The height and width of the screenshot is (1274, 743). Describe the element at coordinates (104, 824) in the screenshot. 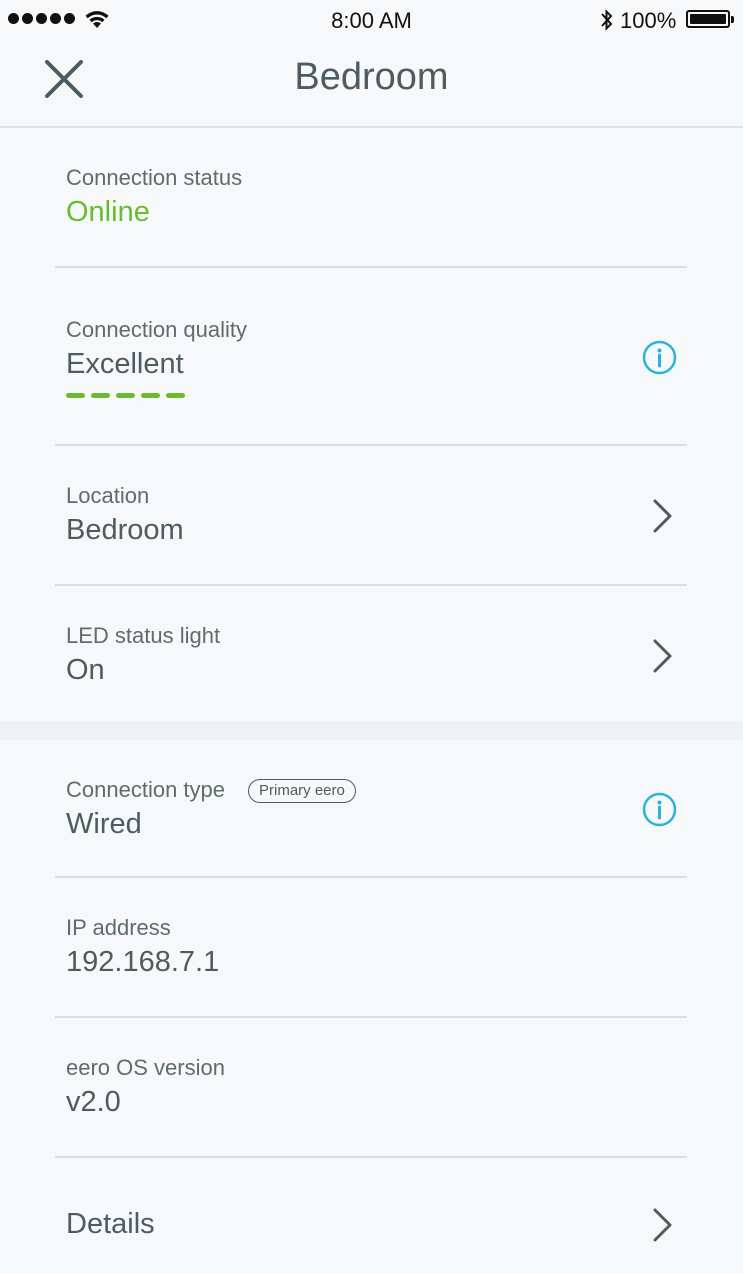

I see `connection-type-value: Wired` at that location.